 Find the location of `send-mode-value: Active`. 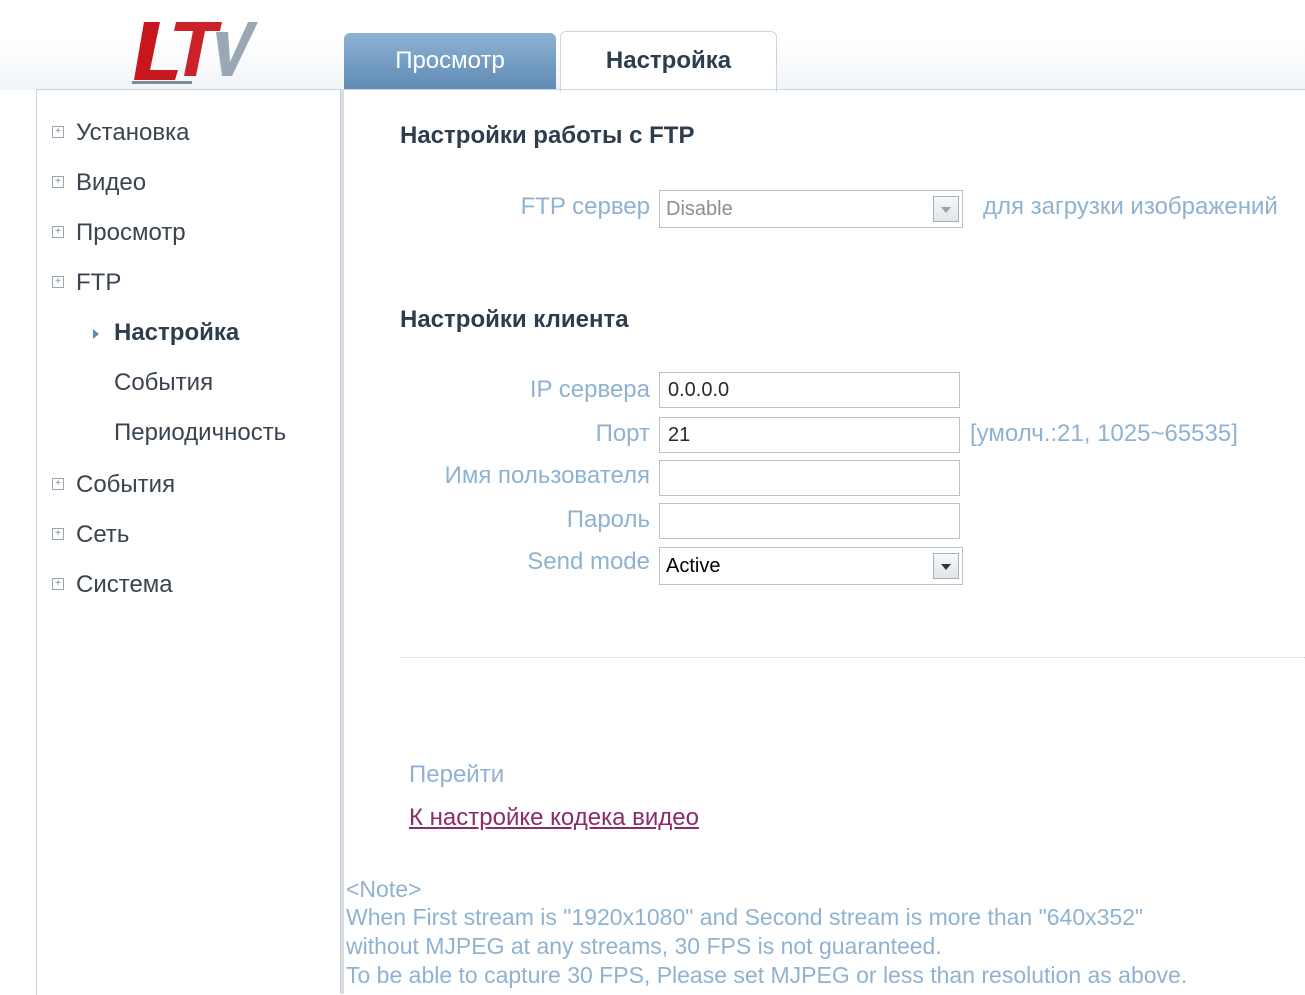

send-mode-value: Active is located at coordinates (693, 566).